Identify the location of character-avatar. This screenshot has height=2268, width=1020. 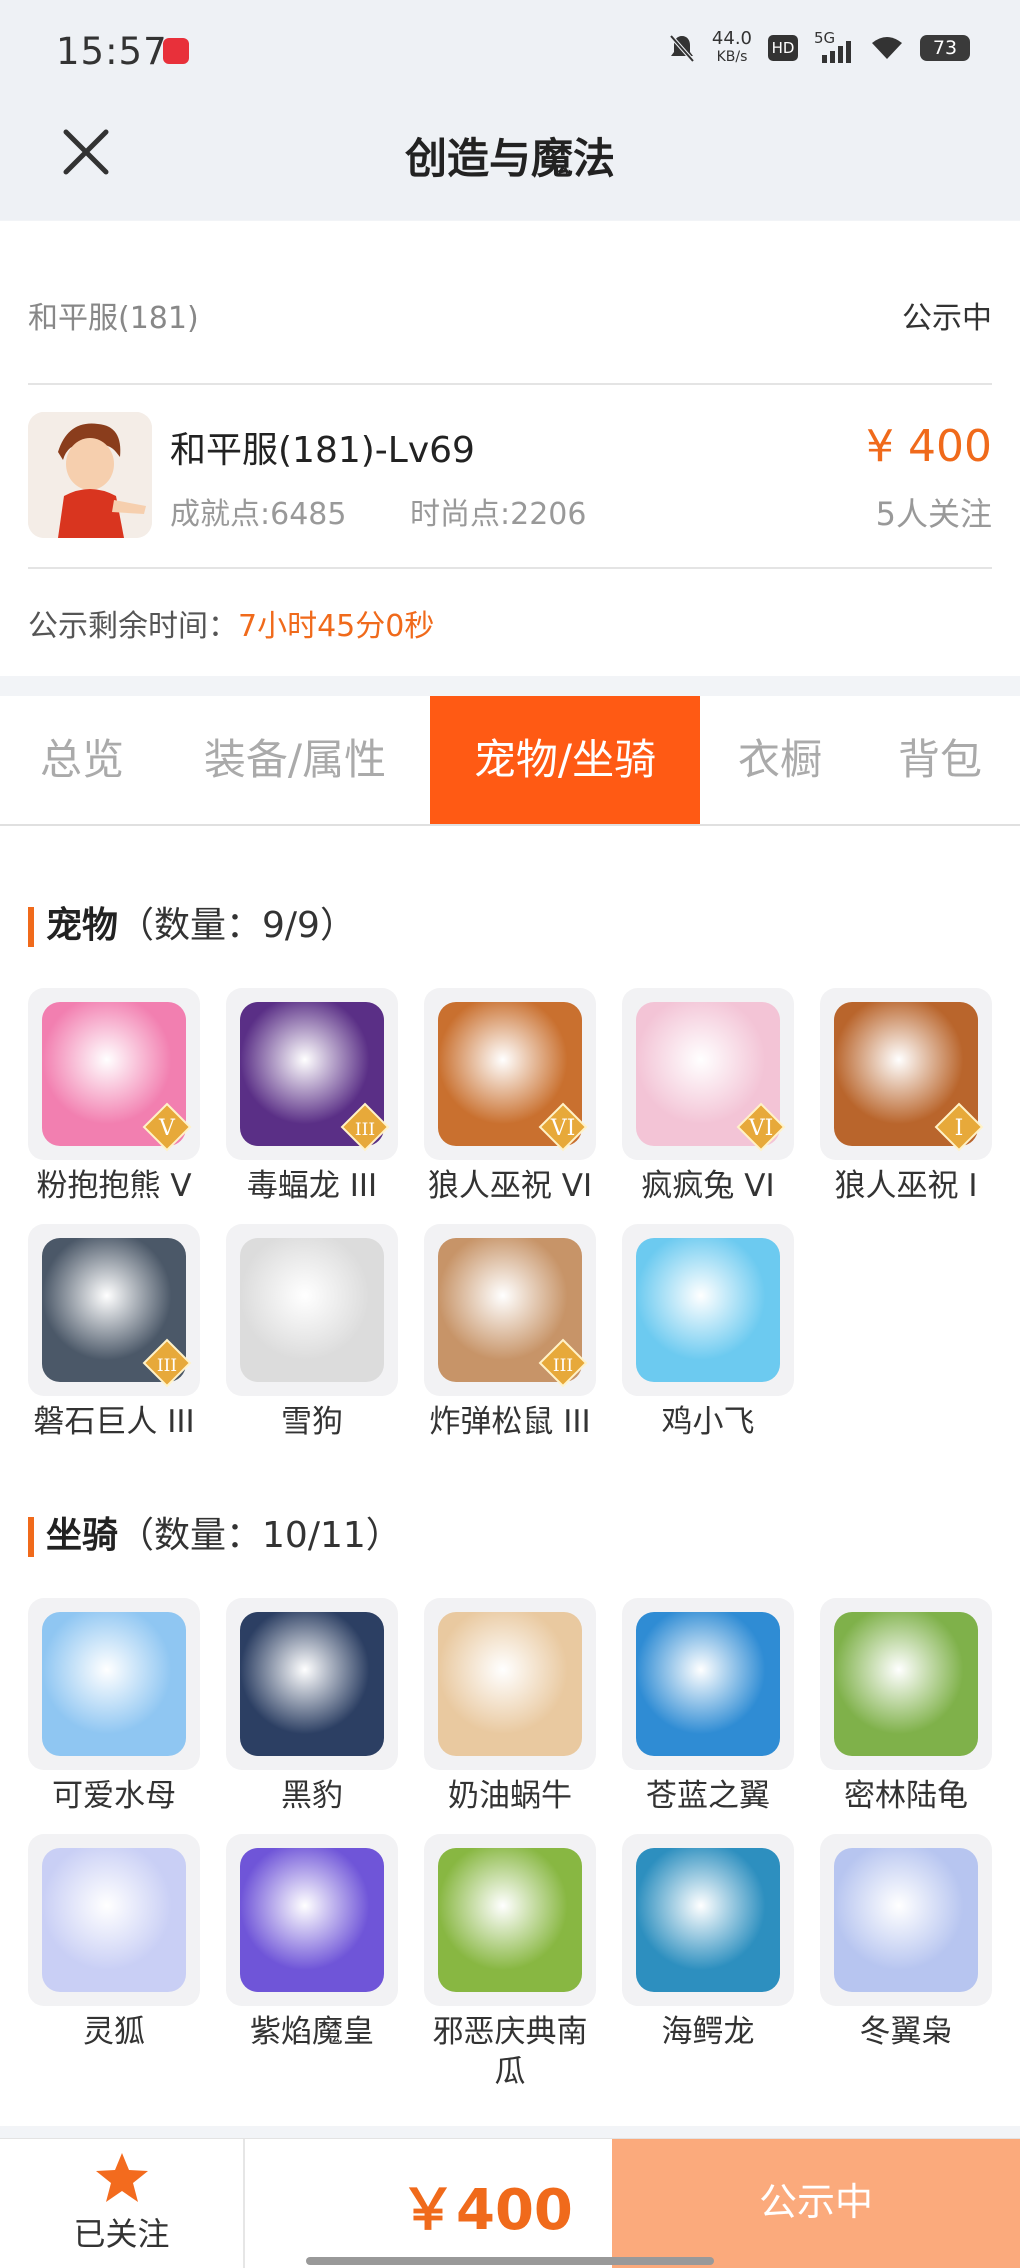
(90, 475).